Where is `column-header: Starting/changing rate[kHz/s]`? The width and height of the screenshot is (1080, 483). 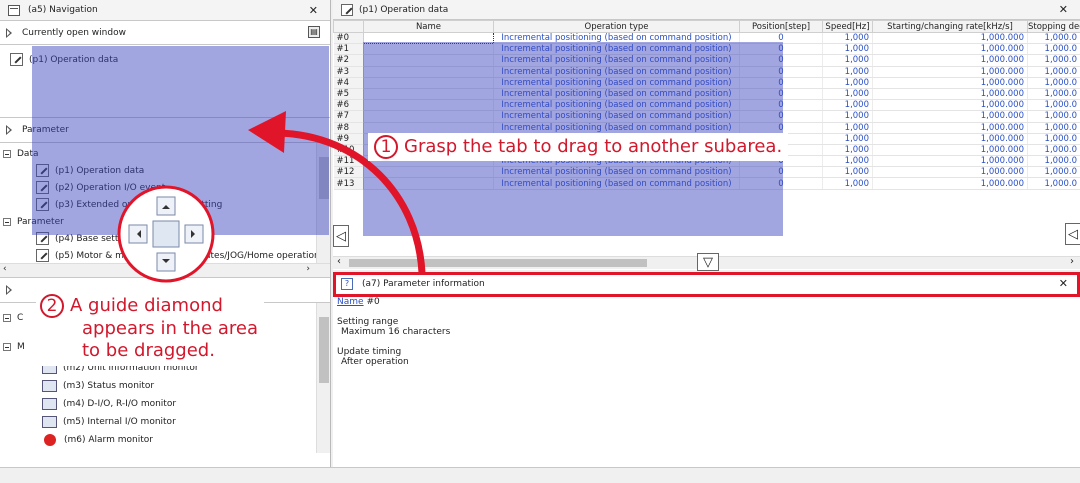
column-header: Starting/changing rate[kHz/s] is located at coordinates (950, 26).